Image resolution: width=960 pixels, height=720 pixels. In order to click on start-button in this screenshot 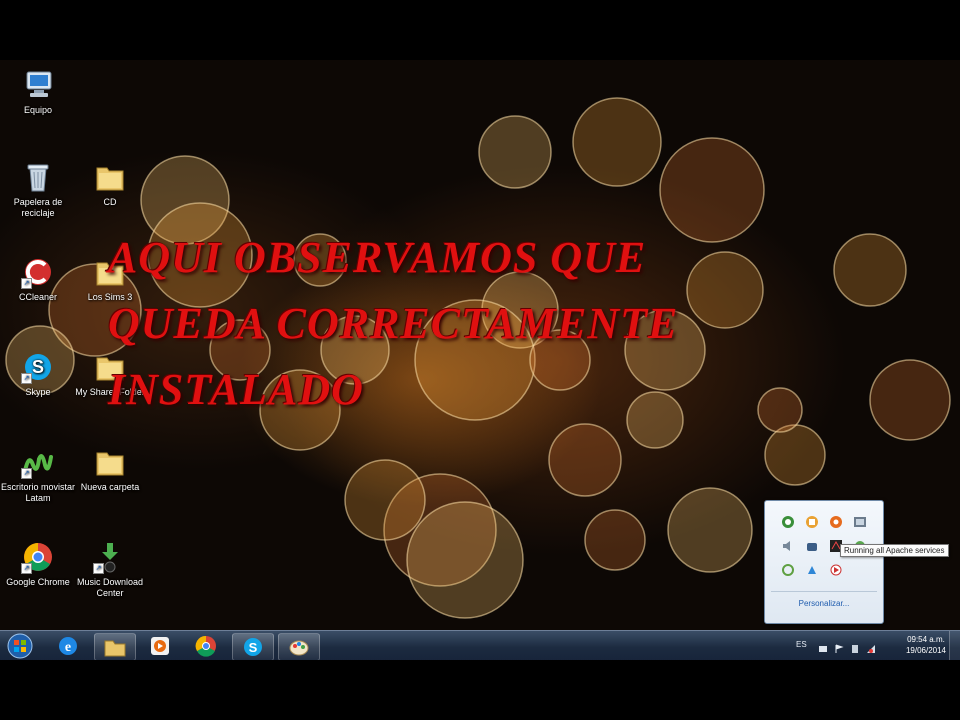, I will do `click(20, 646)`.